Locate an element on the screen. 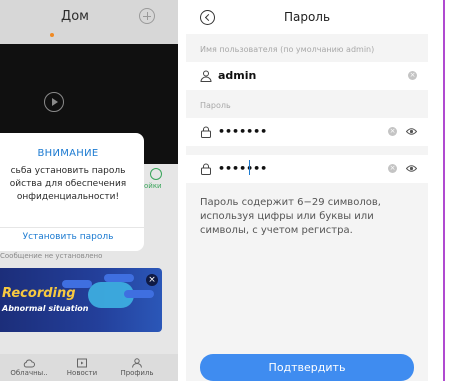  home-title: Дом is located at coordinates (75, 16).